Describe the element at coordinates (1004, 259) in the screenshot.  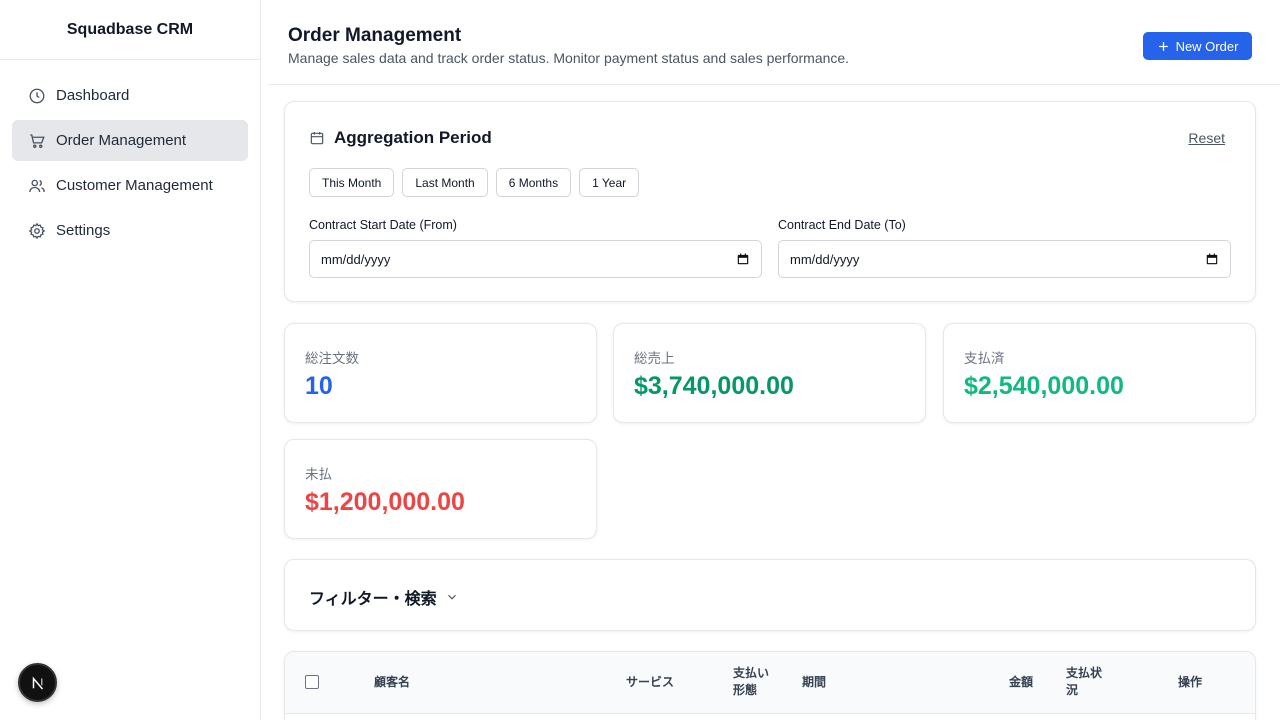
I see `end-date-input: mm/dd/yyyy` at that location.